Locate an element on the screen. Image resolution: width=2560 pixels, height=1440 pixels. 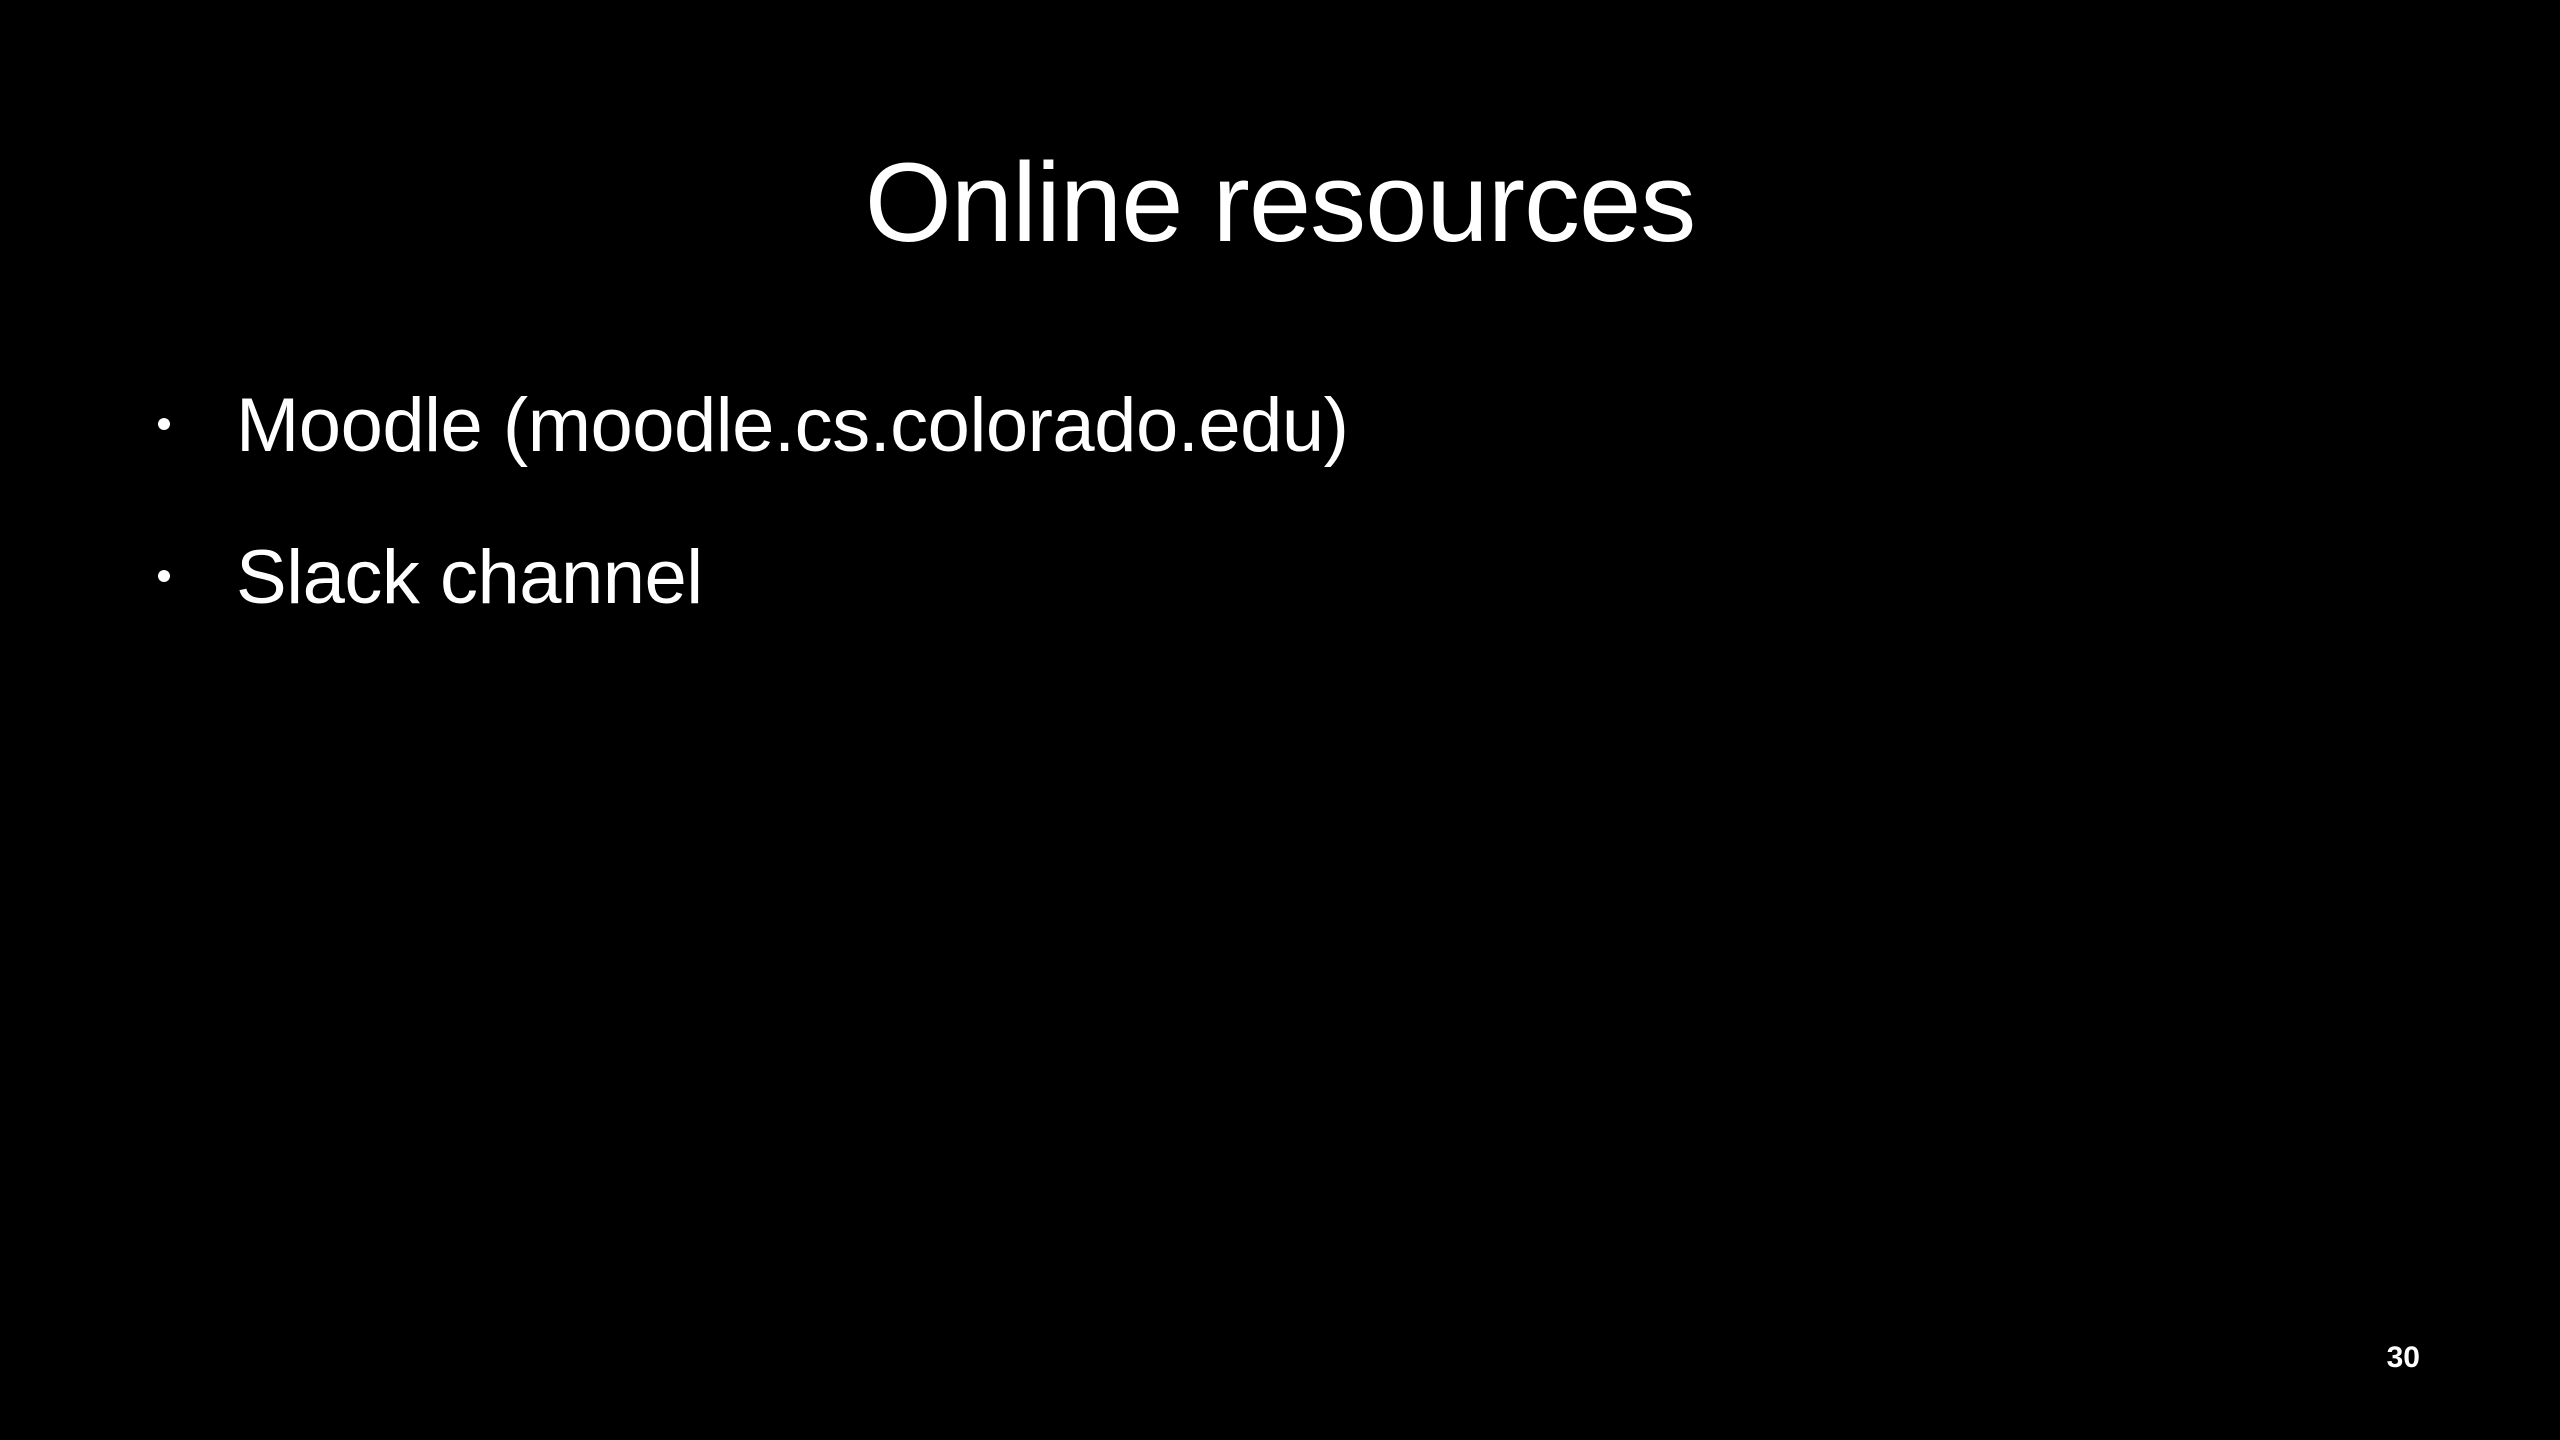
page-number: 30 is located at coordinates (2403, 1357).